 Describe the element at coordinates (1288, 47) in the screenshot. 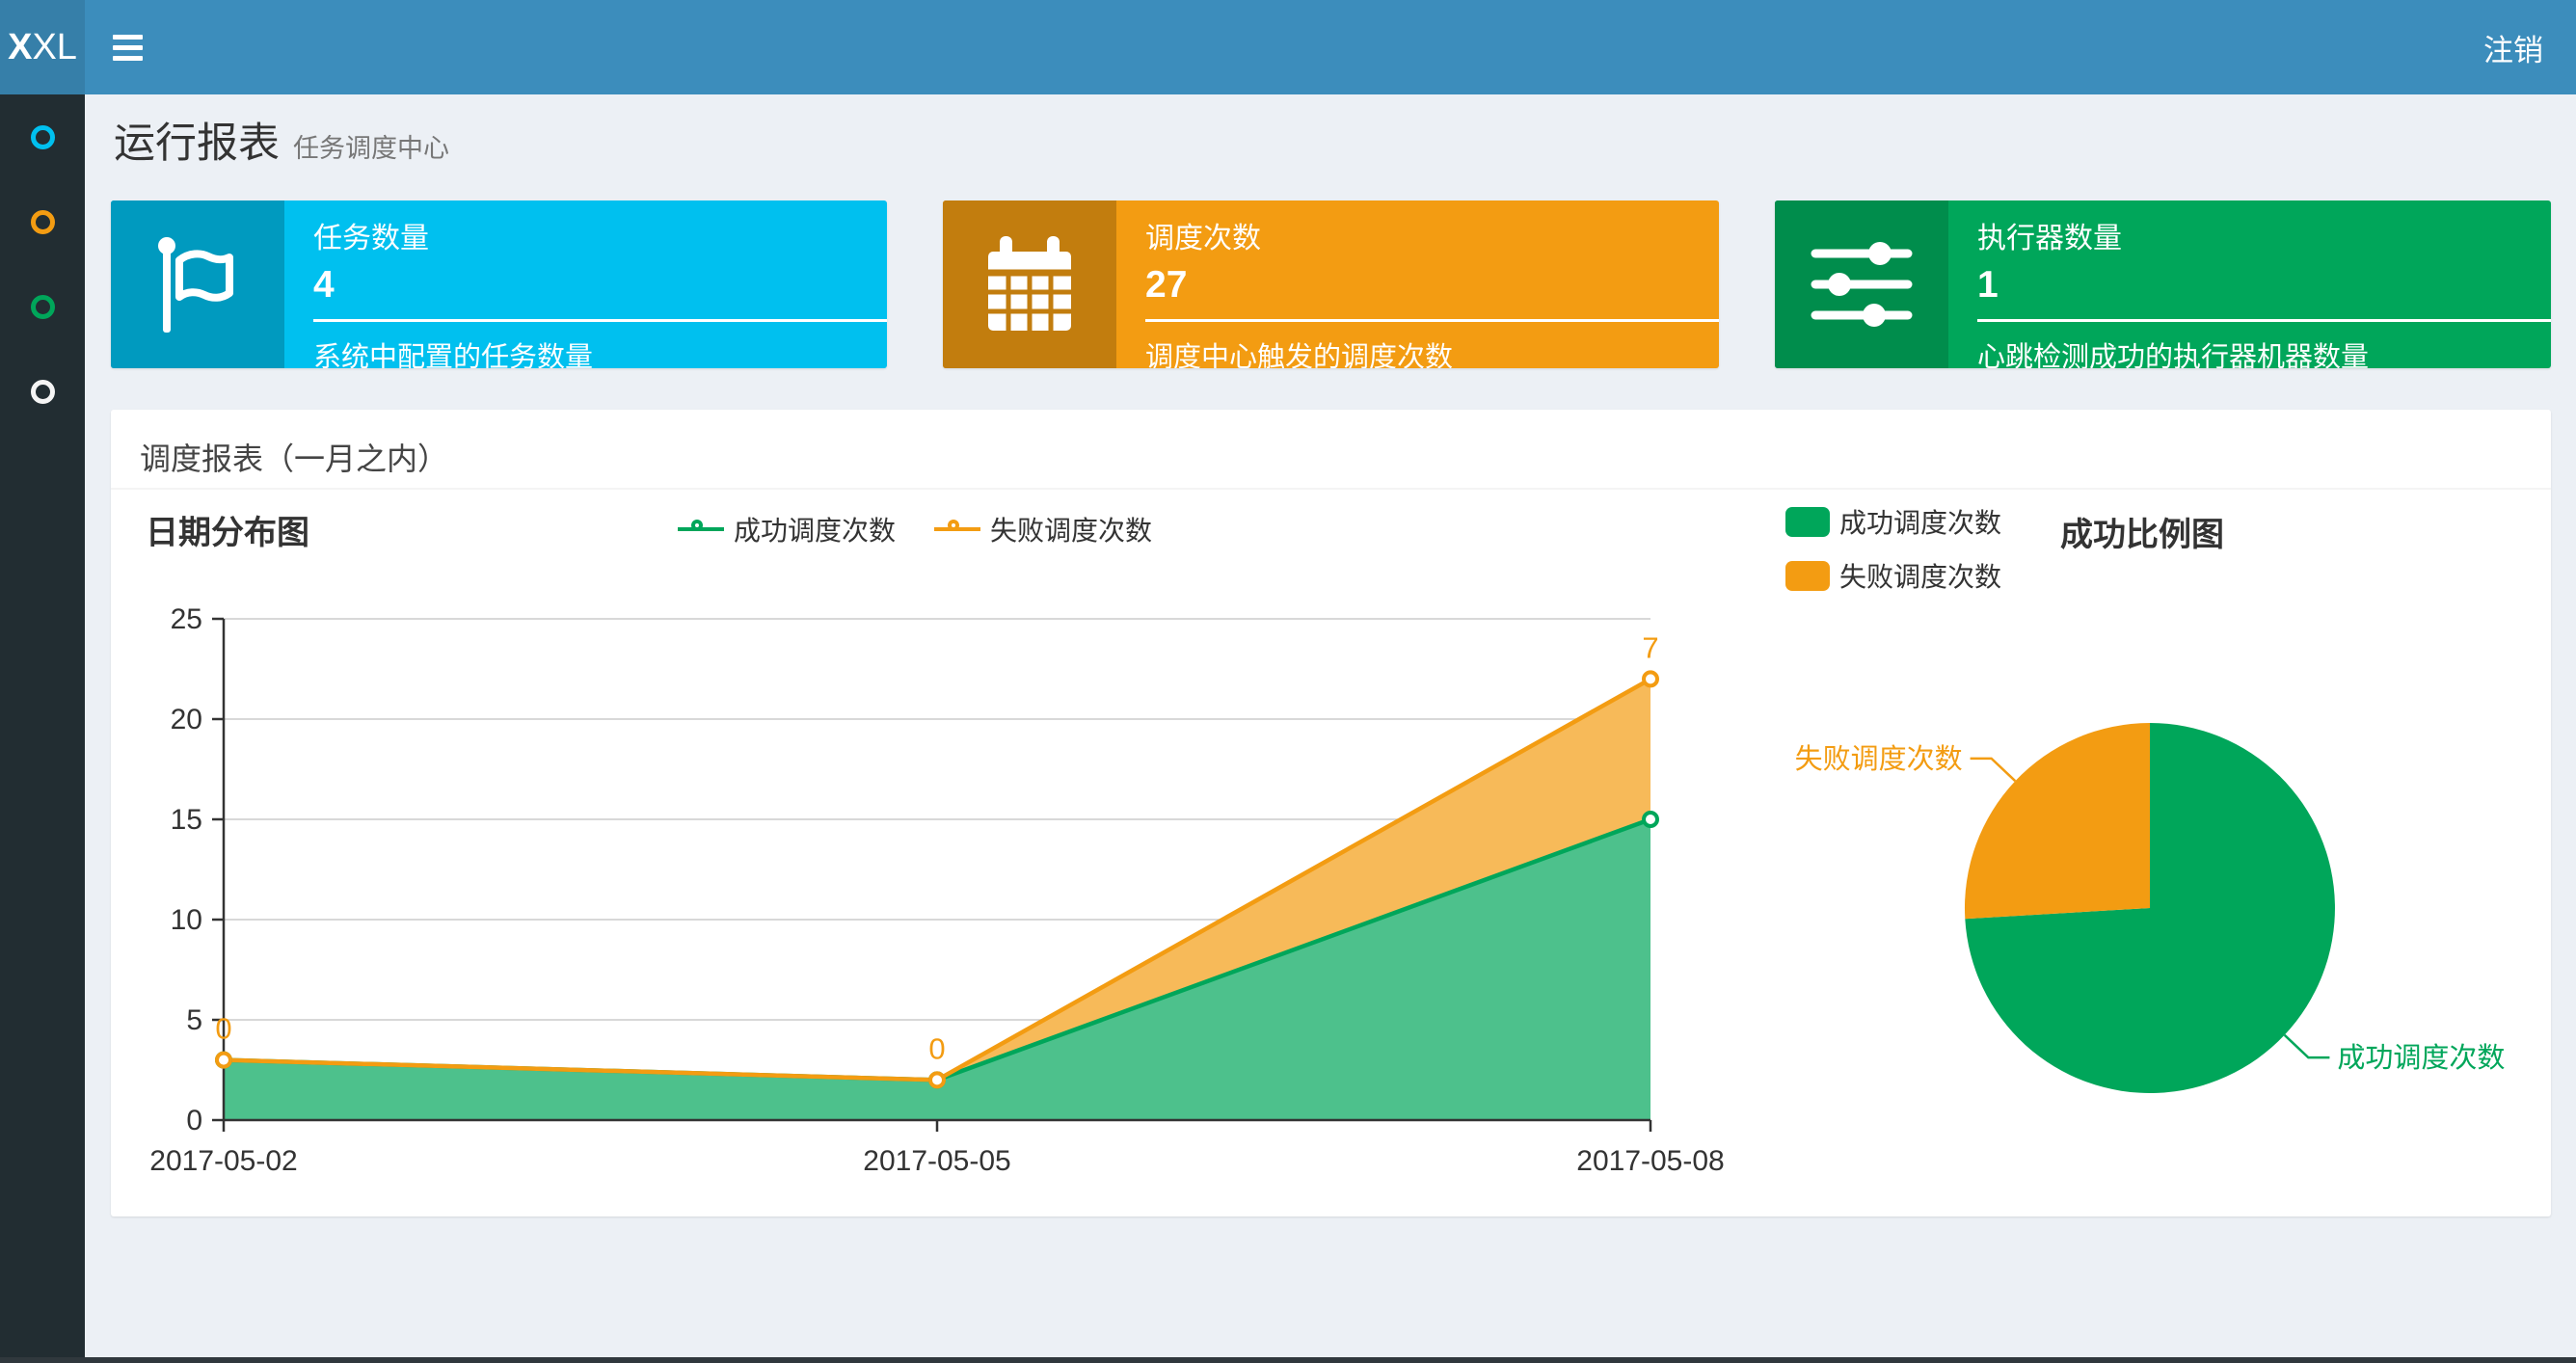

I see `top-navbar: X XL 注销` at that location.